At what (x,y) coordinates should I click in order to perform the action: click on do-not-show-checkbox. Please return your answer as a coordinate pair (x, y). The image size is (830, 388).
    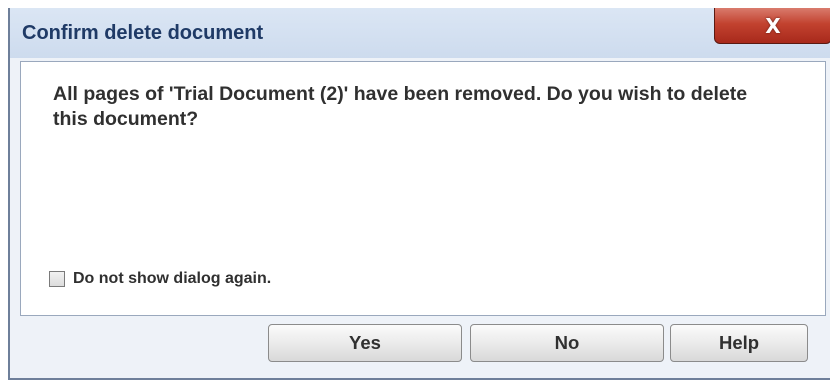
    Looking at the image, I should click on (57, 279).